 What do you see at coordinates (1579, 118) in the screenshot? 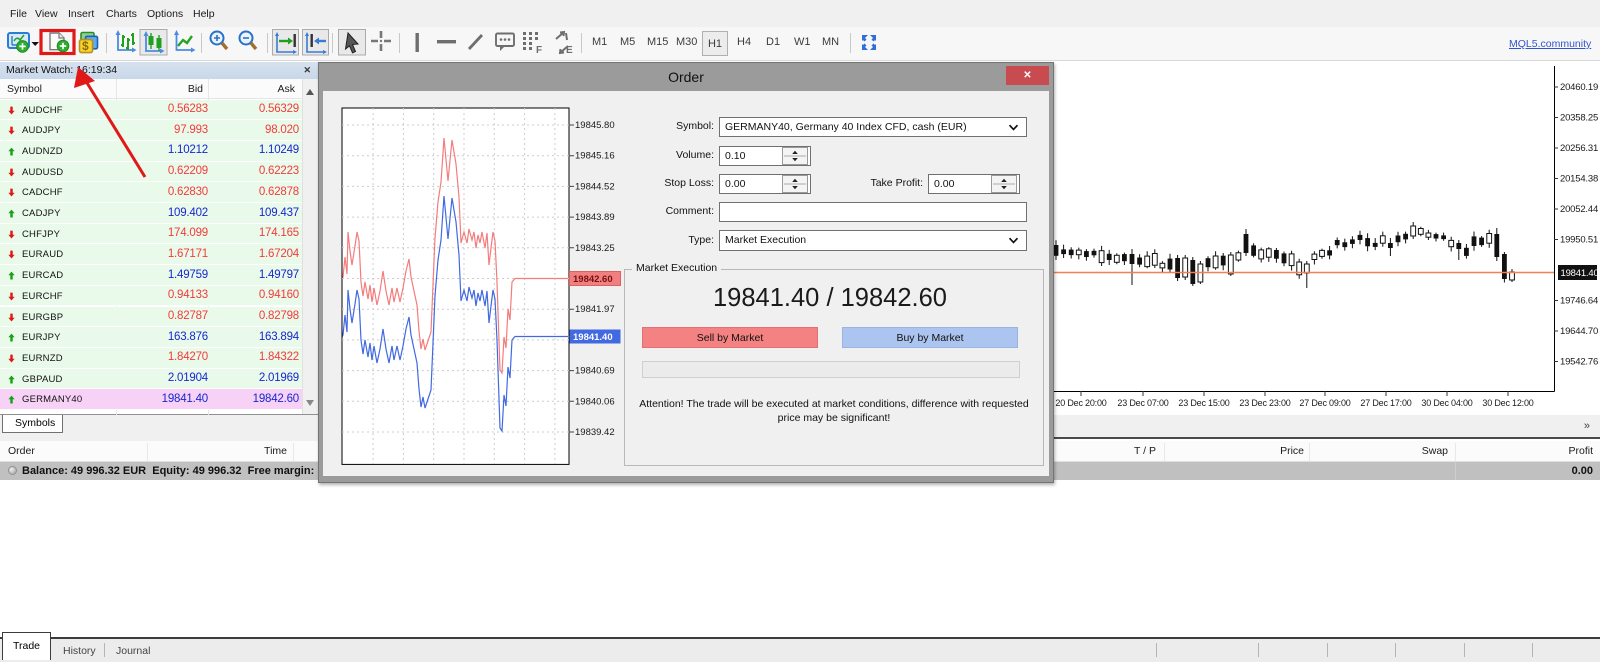
I see `svg-text: 20358.25` at bounding box center [1579, 118].